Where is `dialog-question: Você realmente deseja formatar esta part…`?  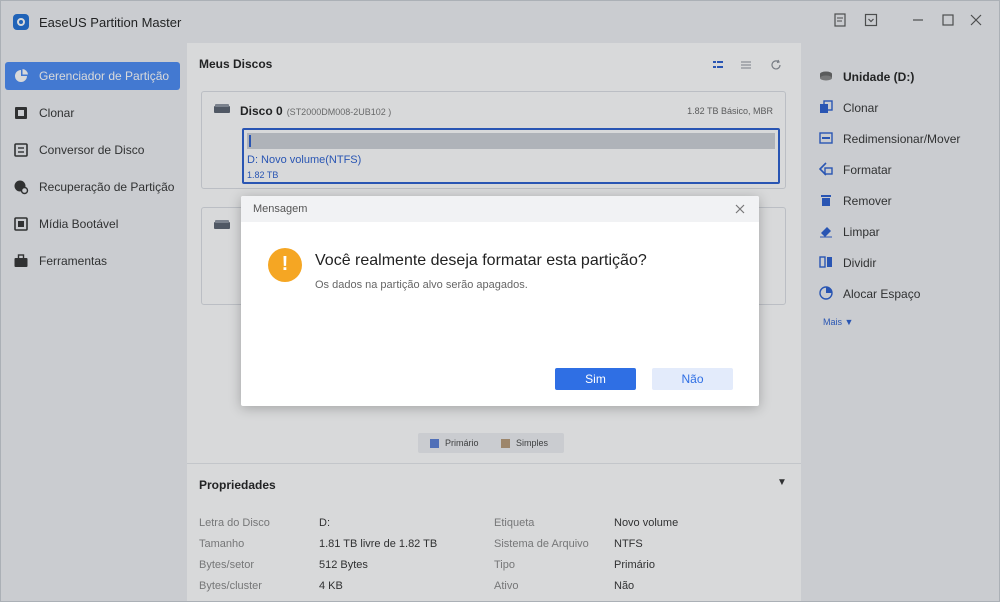
dialog-question: Você realmente deseja formatar esta part… is located at coordinates (481, 260).